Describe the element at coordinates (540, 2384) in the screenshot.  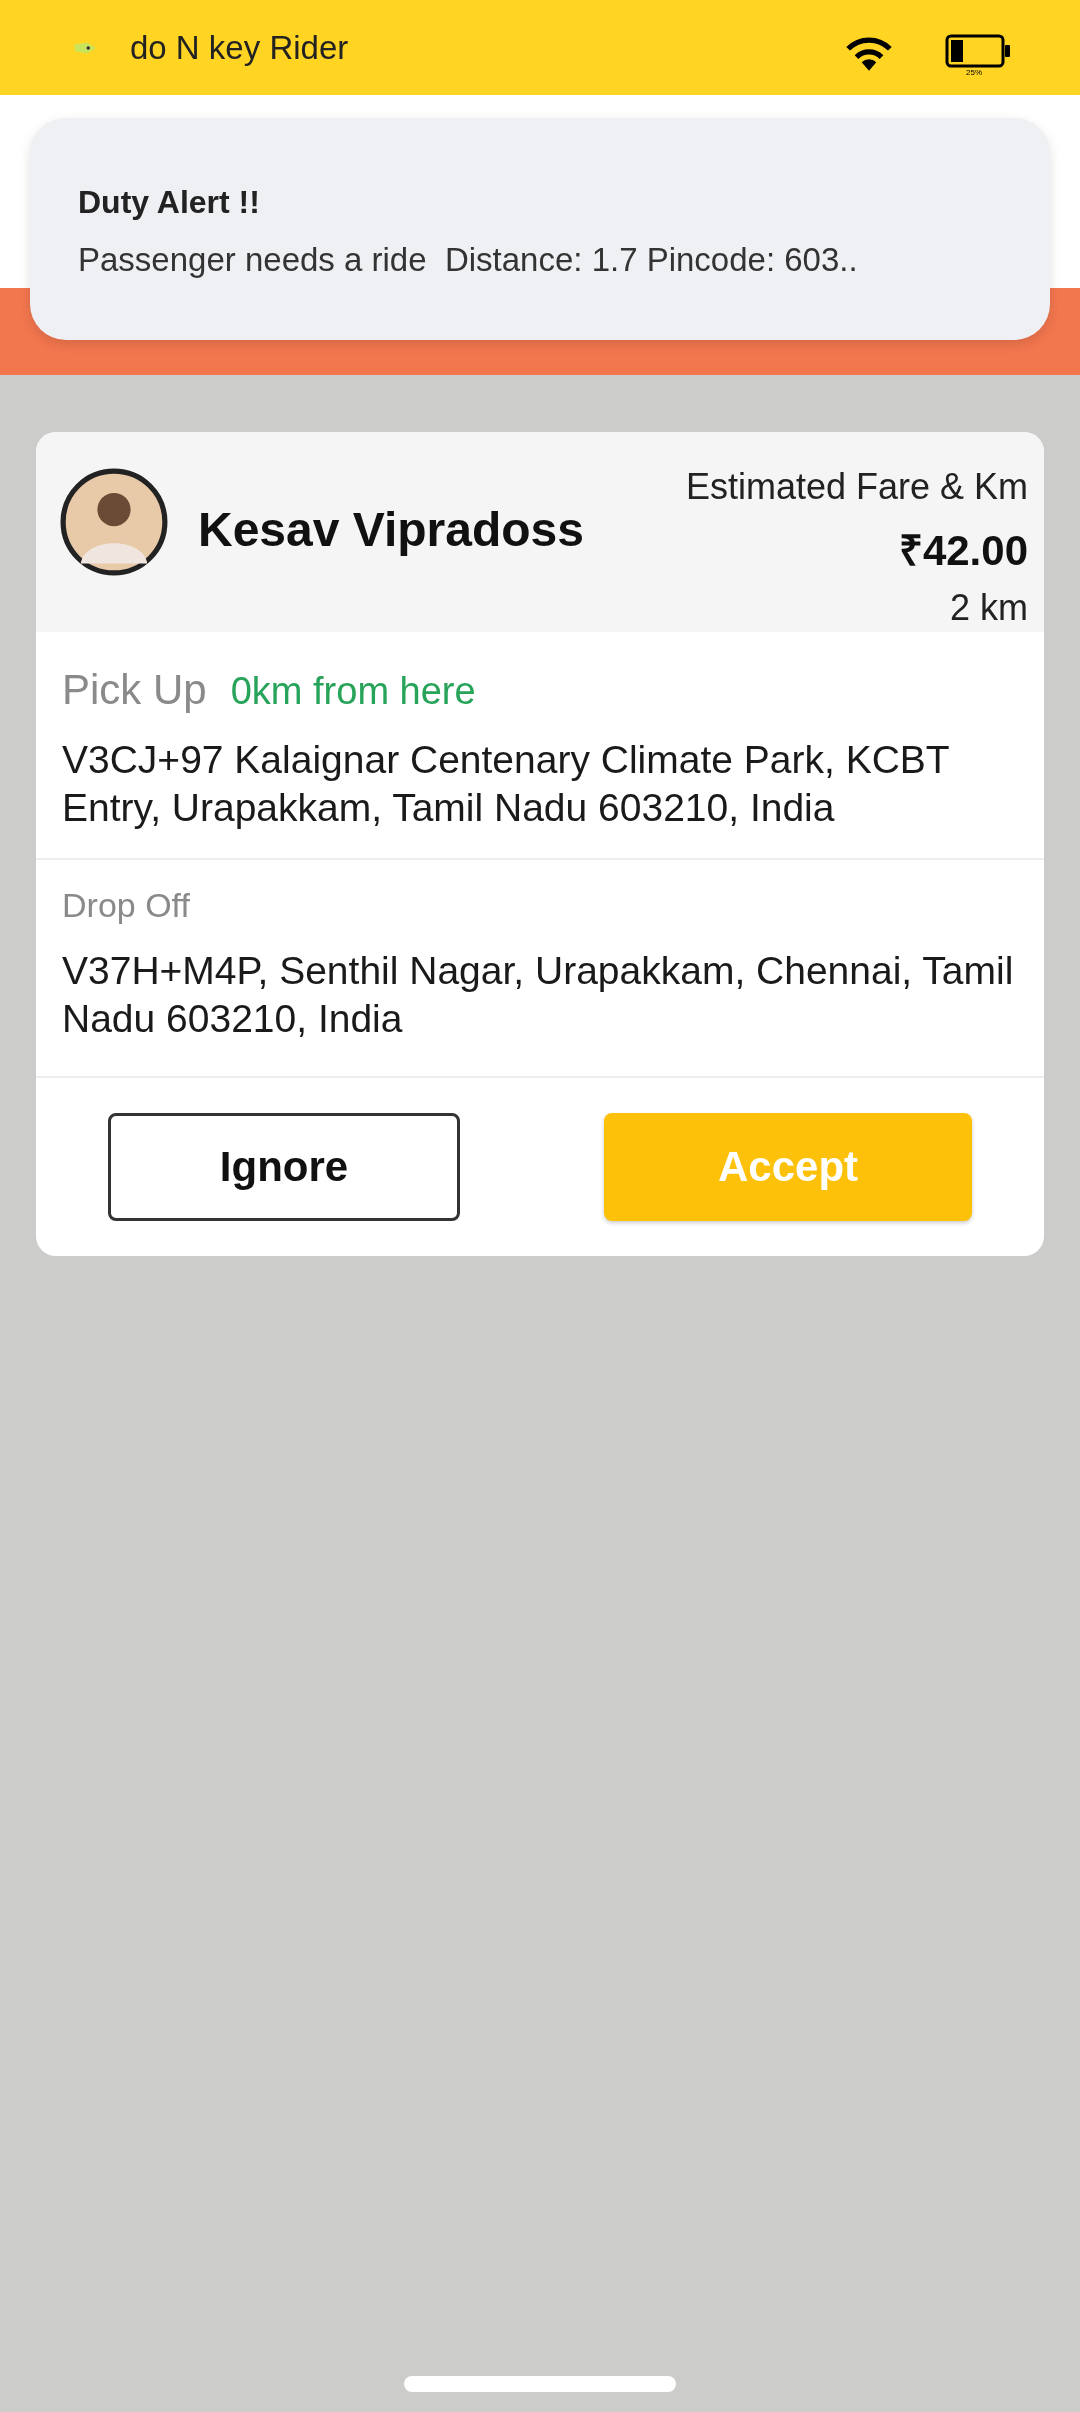
I see `home-indicator` at that location.